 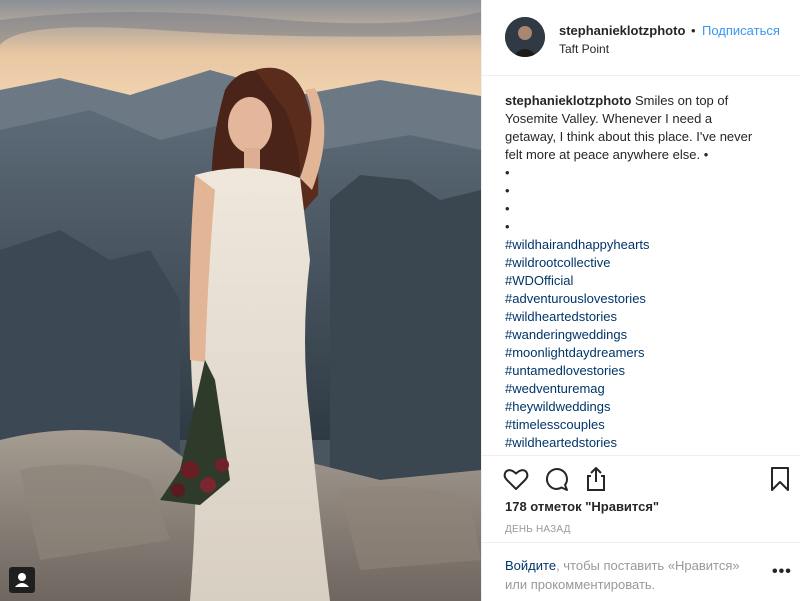 I want to click on follow-button: Подписаться, so click(x=741, y=30).